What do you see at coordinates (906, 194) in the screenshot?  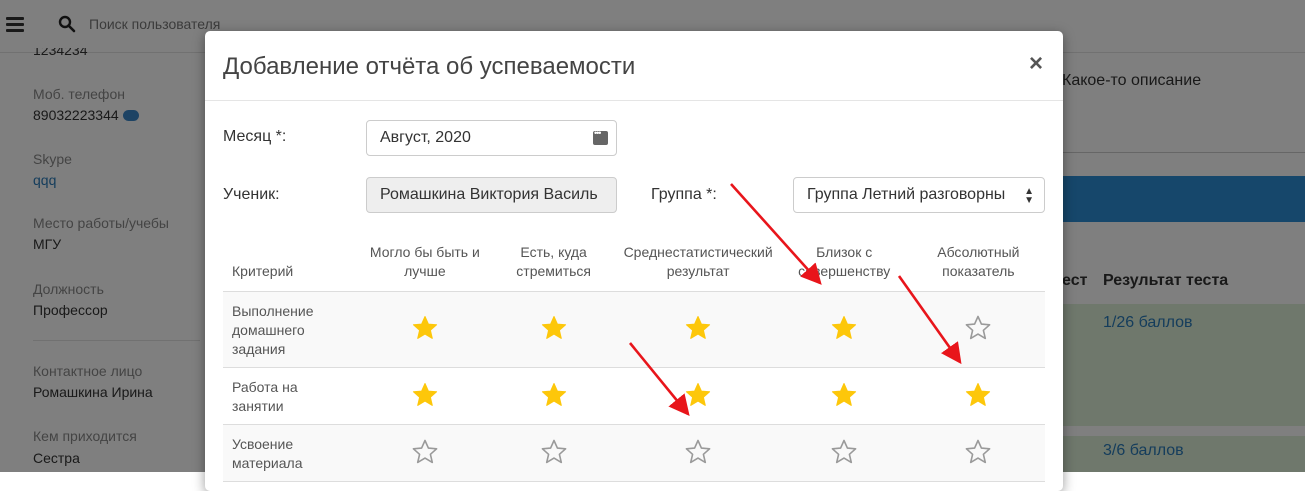 I see `group-value: Группа Летний разговорны` at bounding box center [906, 194].